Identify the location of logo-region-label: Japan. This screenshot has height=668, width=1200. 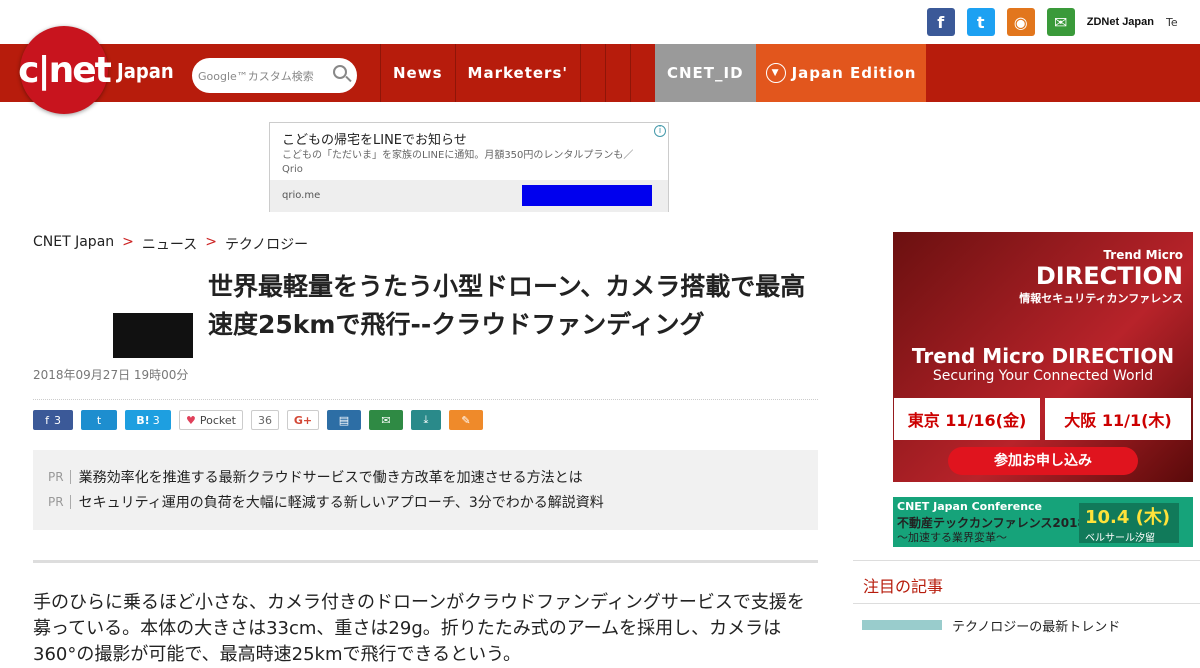
(145, 71).